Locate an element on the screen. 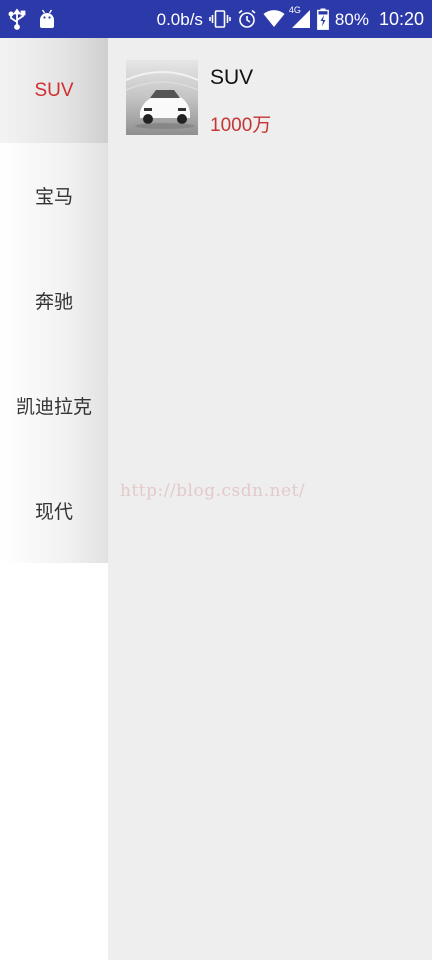  sidebar-item-bmw: 宝马 is located at coordinates (54, 195).